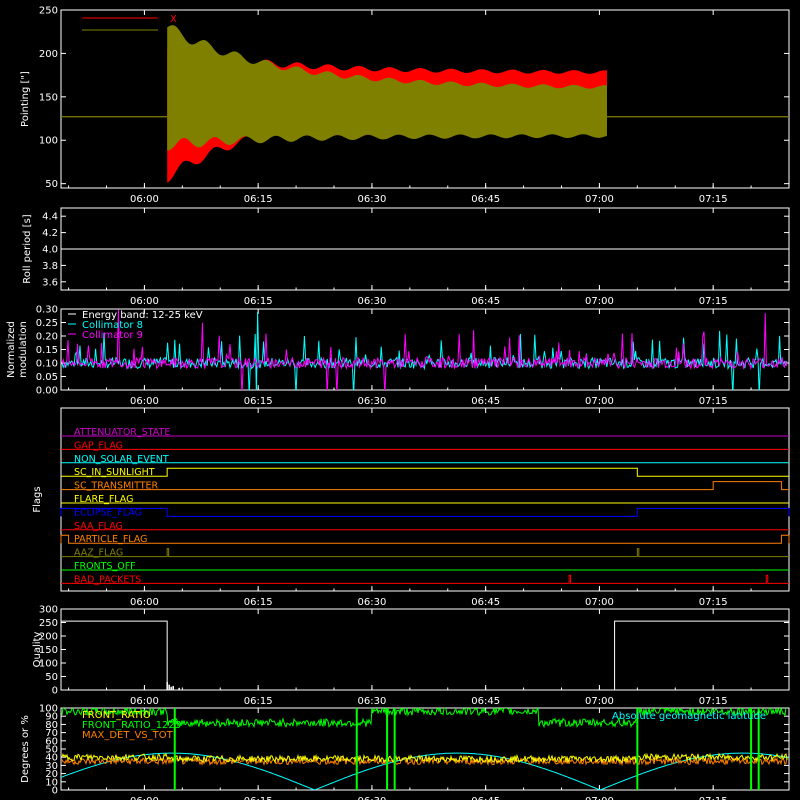  What do you see at coordinates (108, 512) in the screenshot?
I see `flag-label: ECLIPSE_FLAG` at bounding box center [108, 512].